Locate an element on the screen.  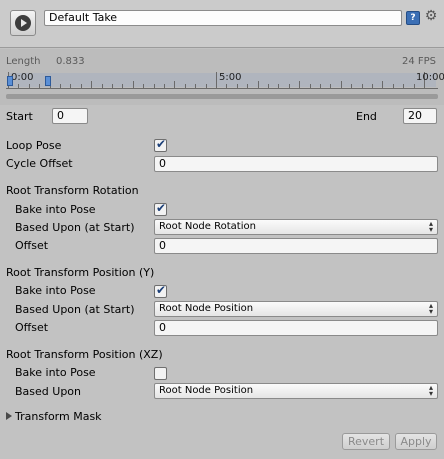
rotation-based-upon-label: Based Upon (at Start) is located at coordinates (75, 227).